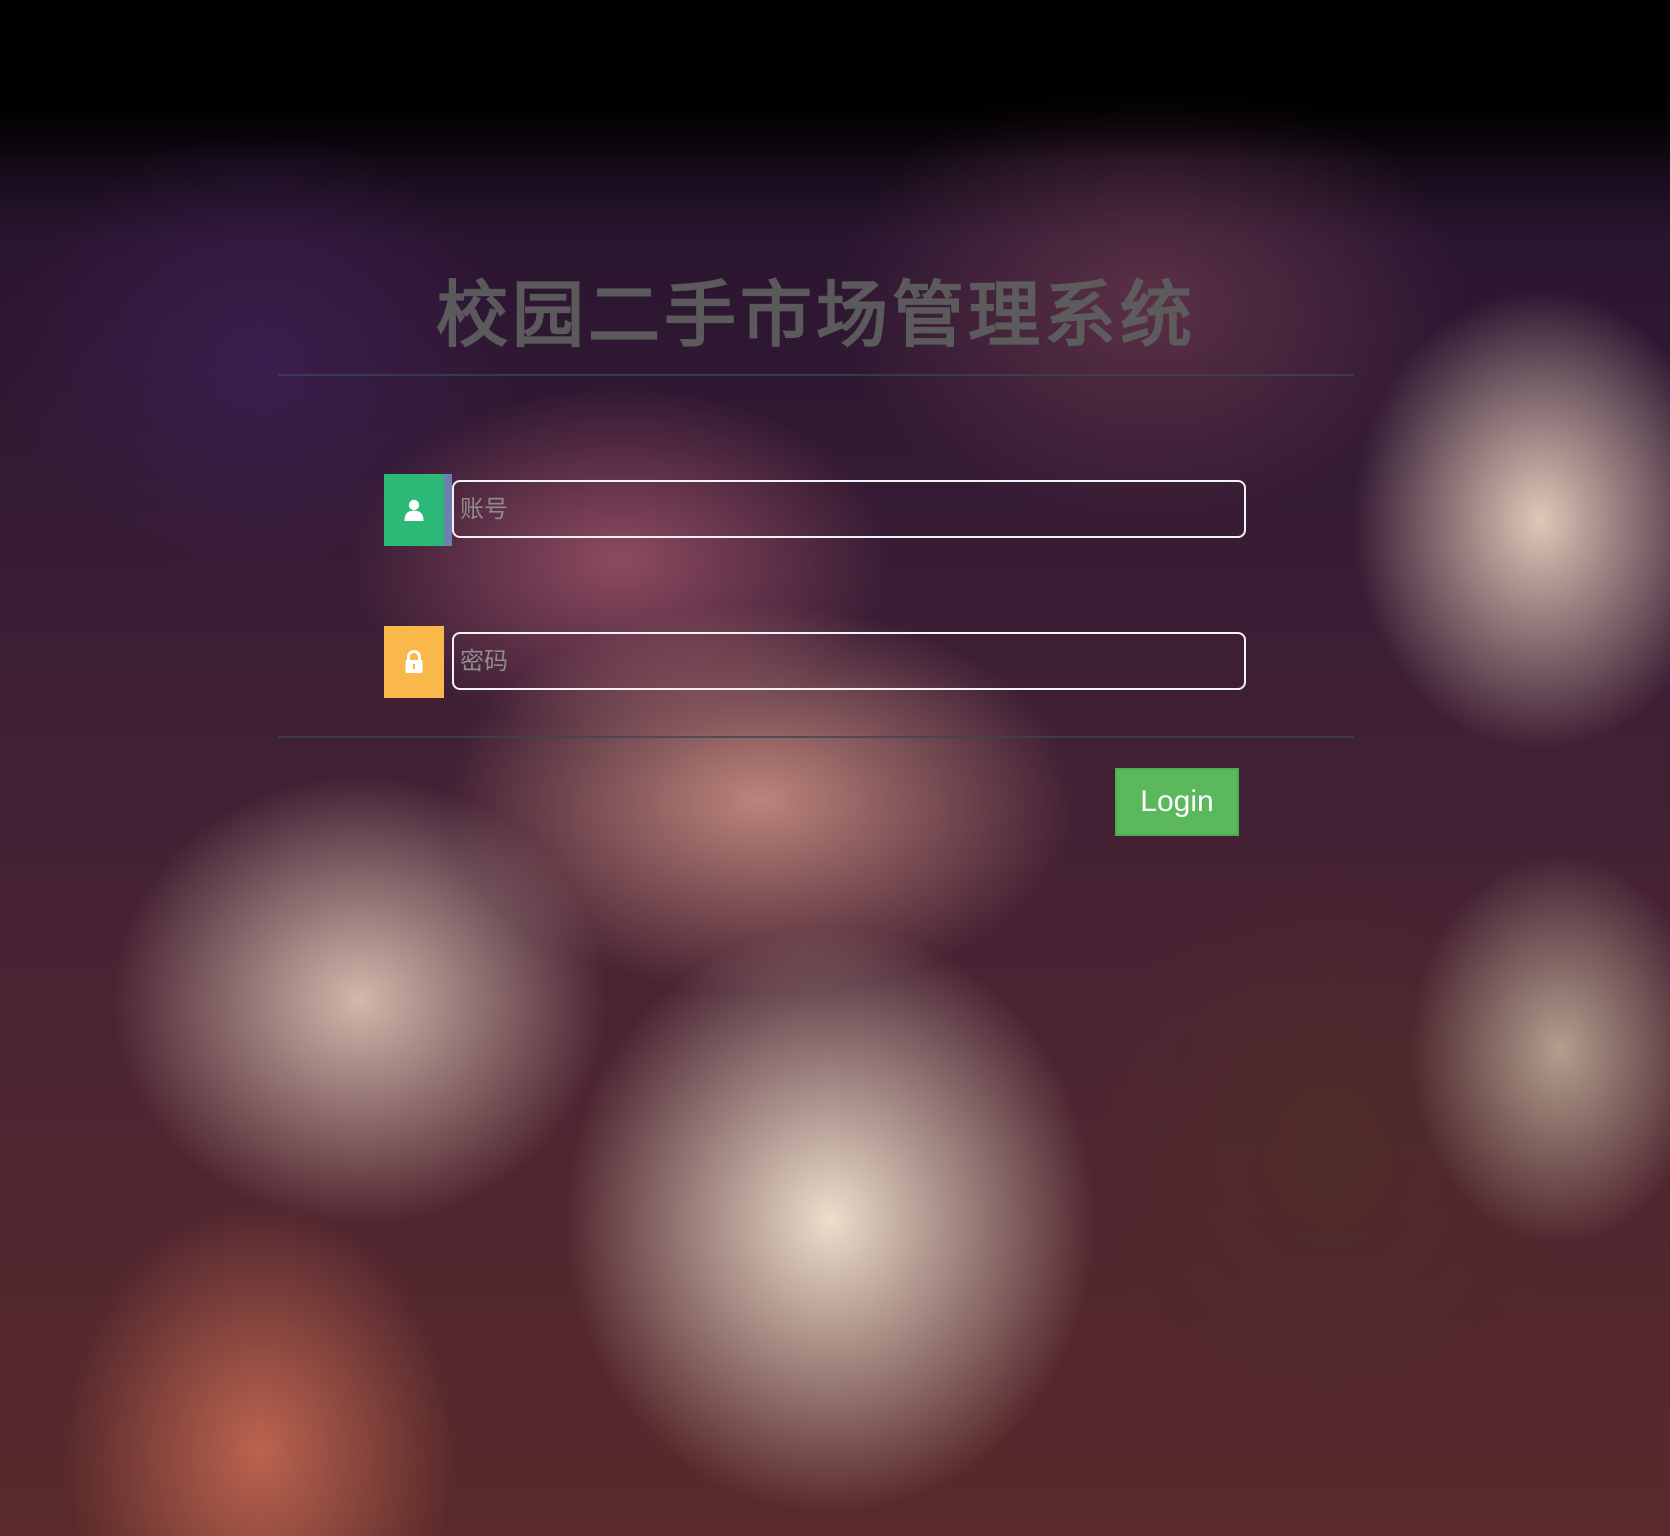 Image resolution: width=1670 pixels, height=1536 pixels. Describe the element at coordinates (1177, 802) in the screenshot. I see `login-button: Login` at that location.